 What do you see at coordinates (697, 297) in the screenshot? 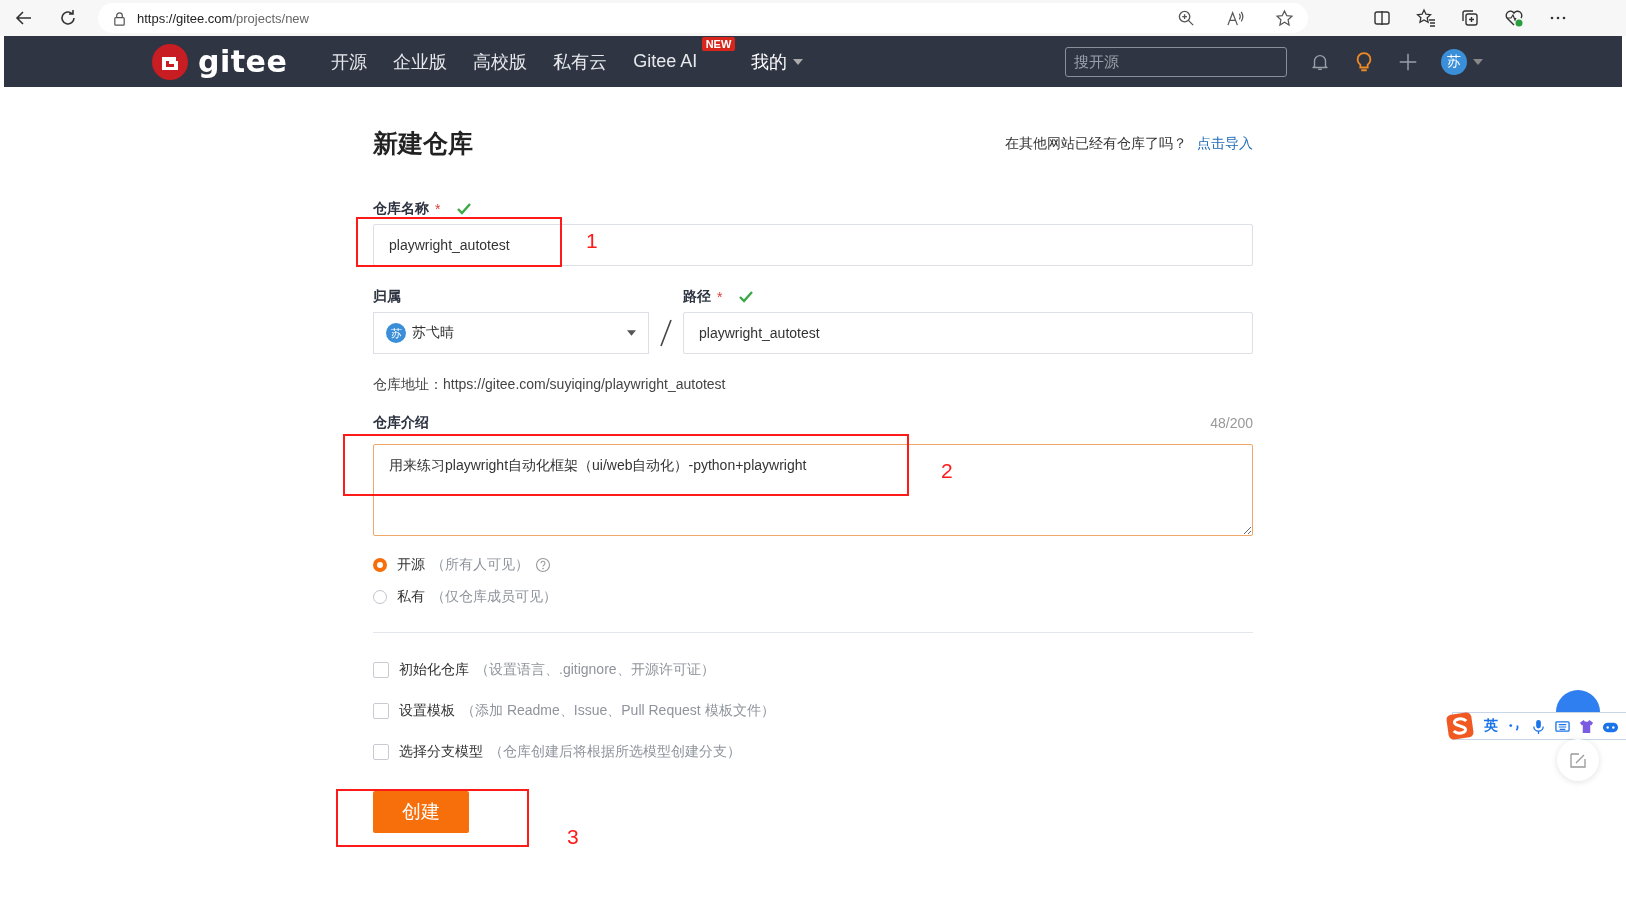
I see `field-label: 路径` at bounding box center [697, 297].